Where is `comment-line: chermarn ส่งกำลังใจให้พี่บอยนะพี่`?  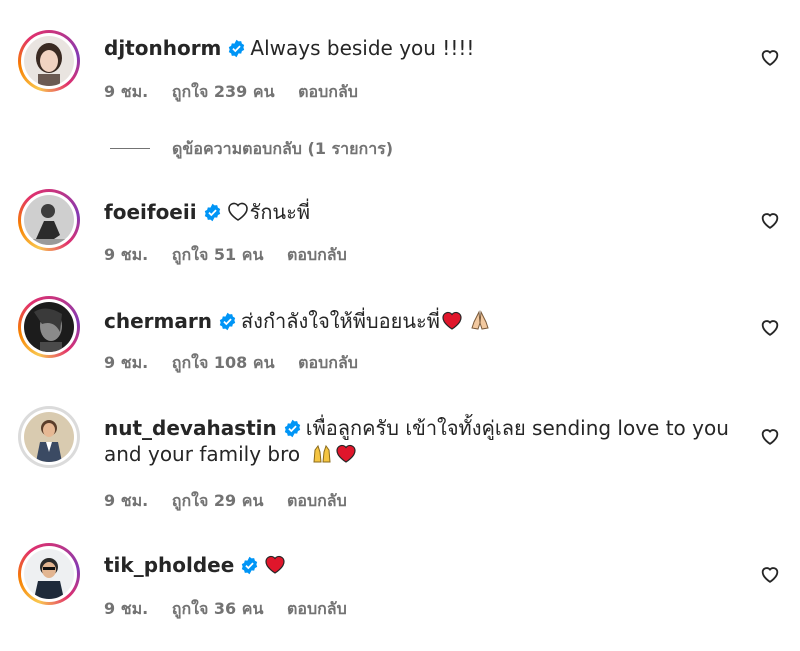 comment-line: chermarn ส่งกำลังใจให้พี่บอยนะพี่ is located at coordinates (298, 321).